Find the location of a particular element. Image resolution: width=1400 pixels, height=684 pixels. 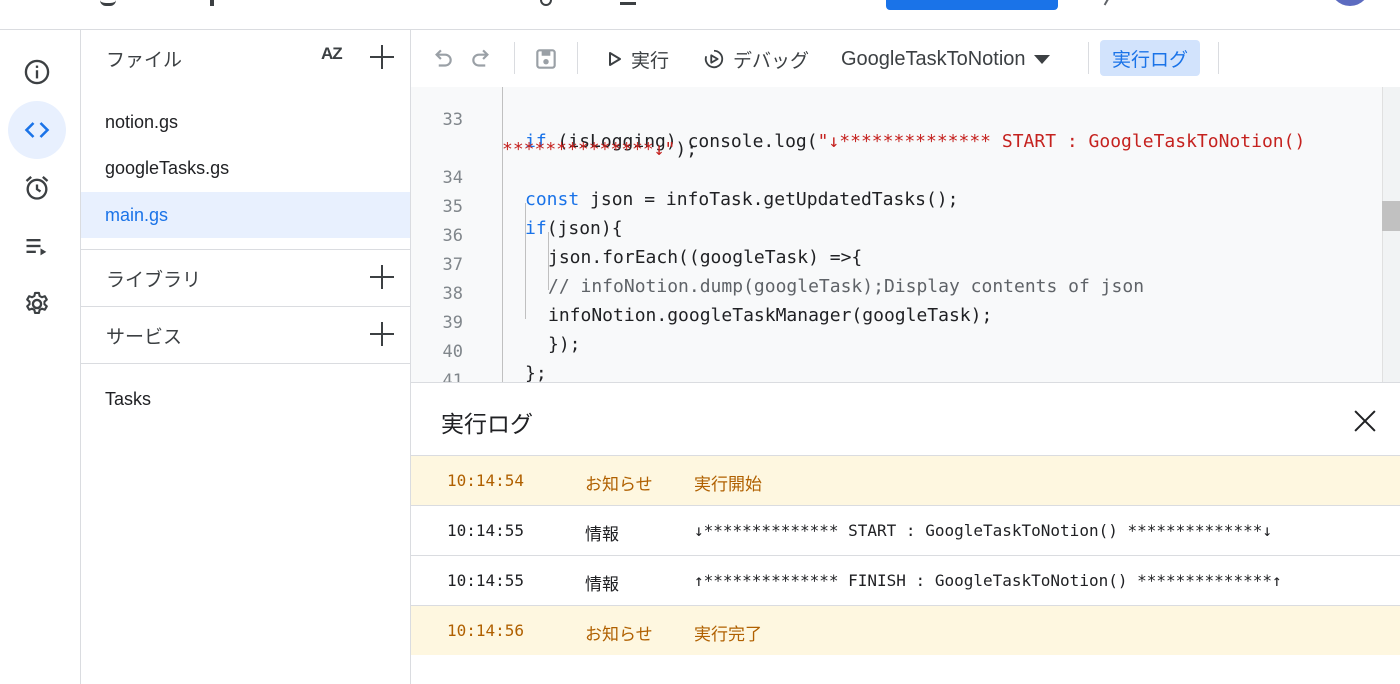

service-item-tasks: Tasks is located at coordinates (245, 399).